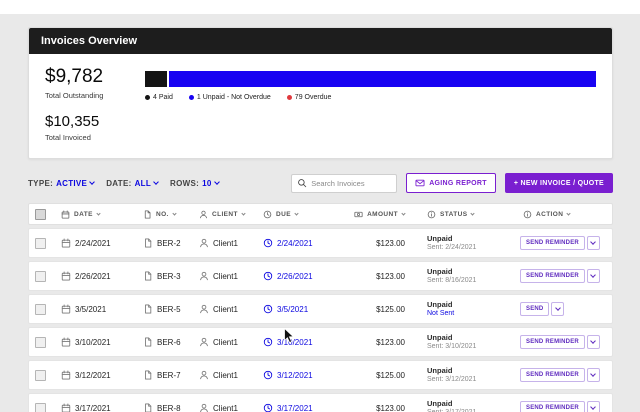  I want to click on total-invoiced-value: $10,355, so click(72, 121).